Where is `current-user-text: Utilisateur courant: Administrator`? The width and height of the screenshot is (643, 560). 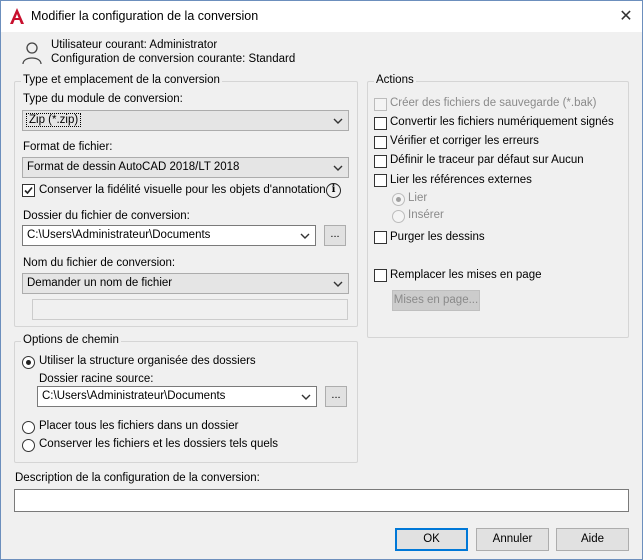
current-user-text: Utilisateur courant: Administrator is located at coordinates (134, 45).